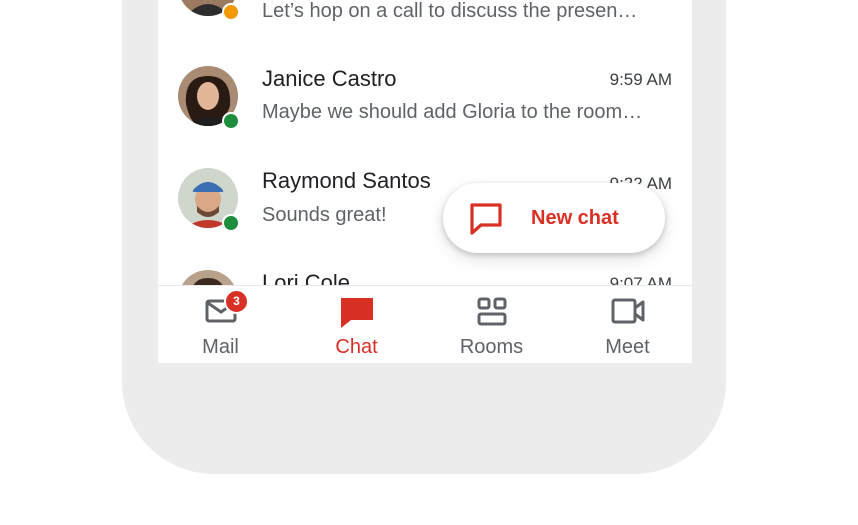  What do you see at coordinates (640, 79) in the screenshot?
I see `chat-time: 9:59 AM` at bounding box center [640, 79].